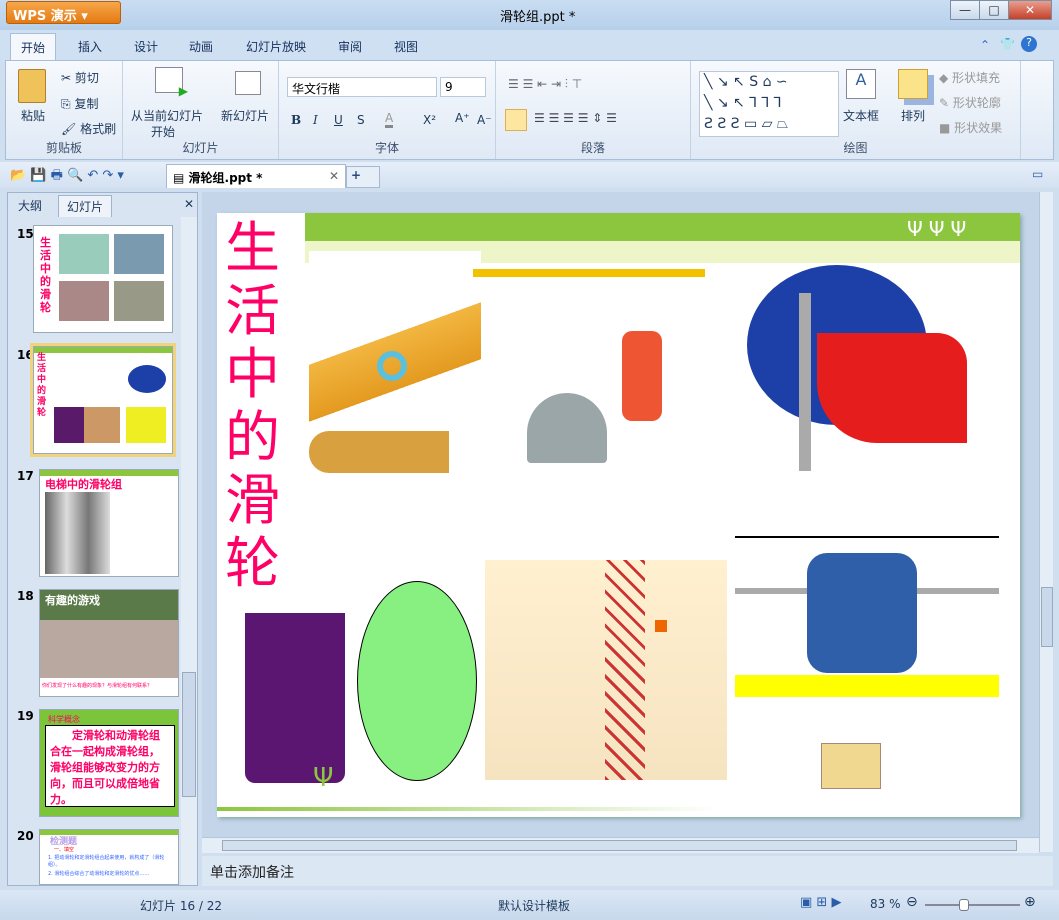 This screenshot has width=1059, height=920. Describe the element at coordinates (1046, 522) in the screenshot. I see `vertical-scrollbar` at that location.